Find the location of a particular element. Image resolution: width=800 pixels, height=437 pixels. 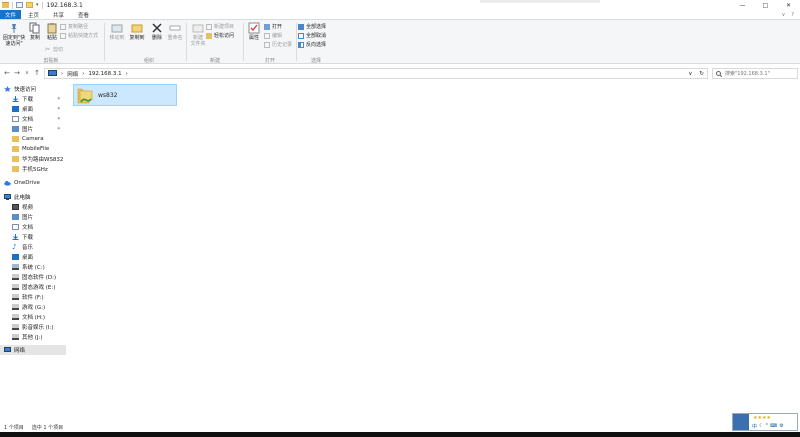

pin-quick-access-button: 固定到"快速访问" is located at coordinates (14, 34).